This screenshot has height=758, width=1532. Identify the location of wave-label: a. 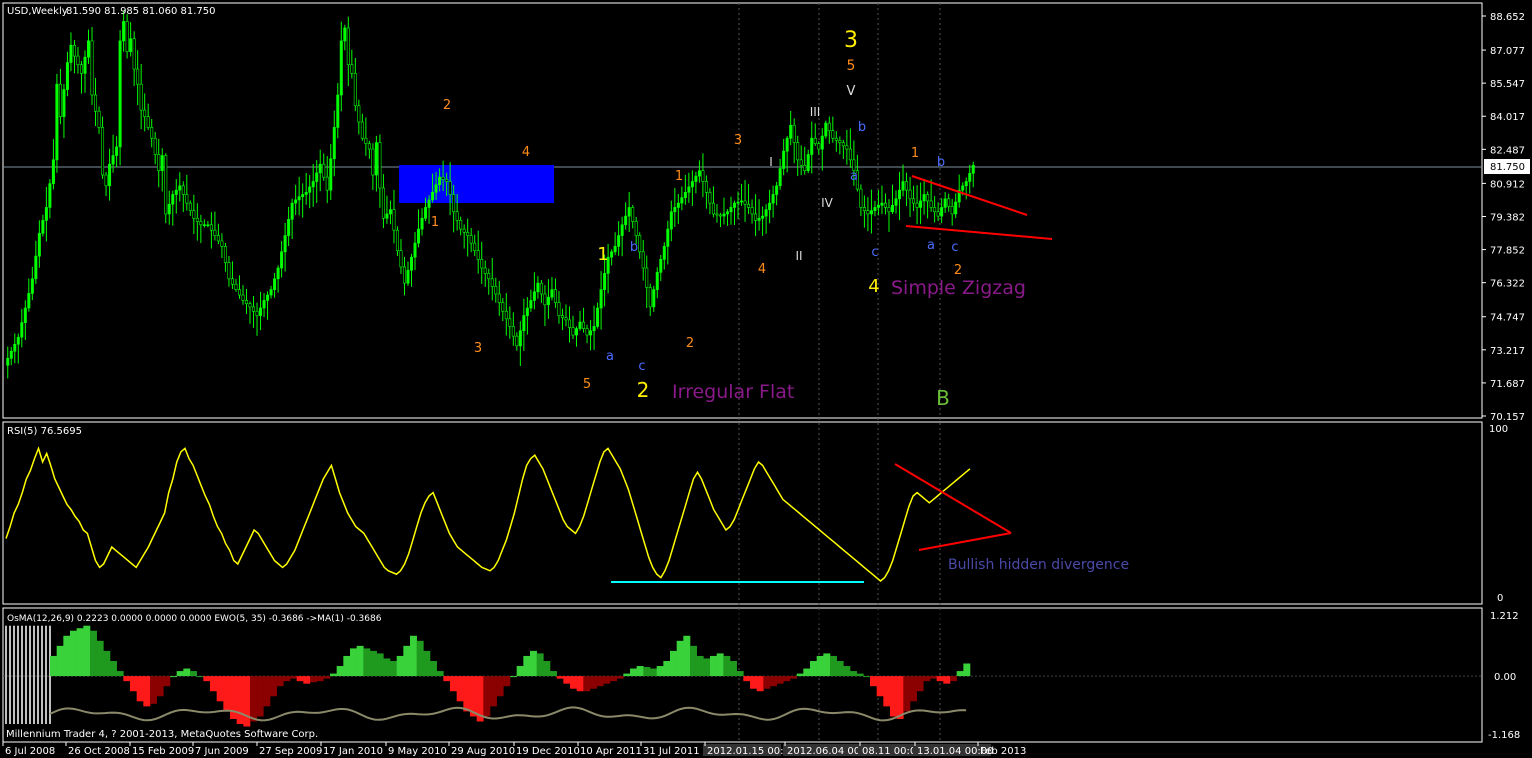
(854, 176).